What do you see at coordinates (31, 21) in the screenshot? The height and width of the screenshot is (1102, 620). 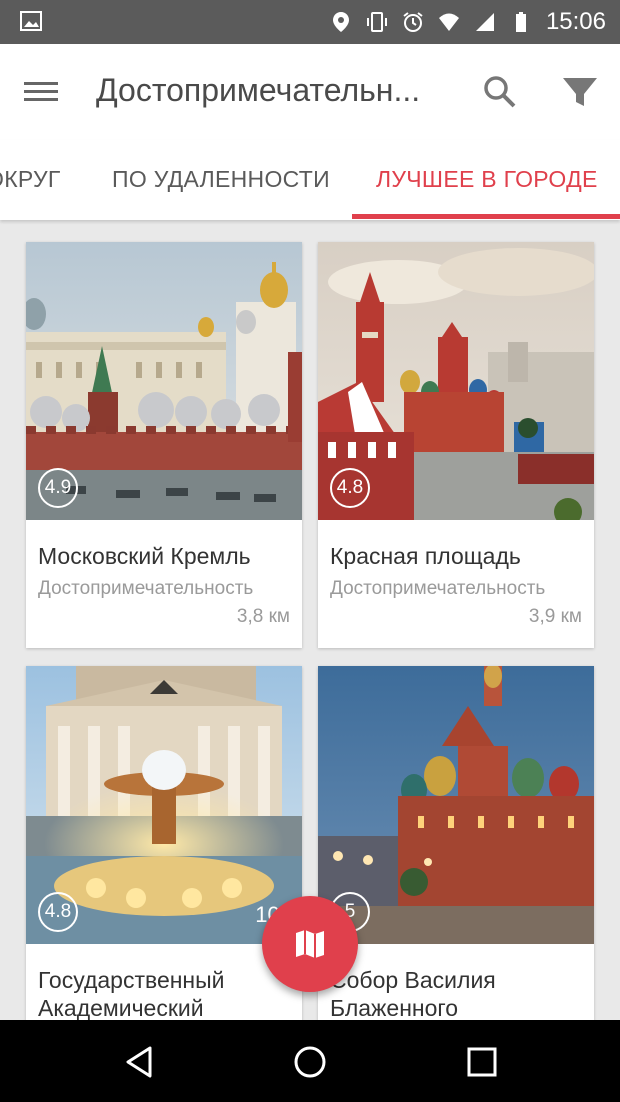 I see `image-icon` at bounding box center [31, 21].